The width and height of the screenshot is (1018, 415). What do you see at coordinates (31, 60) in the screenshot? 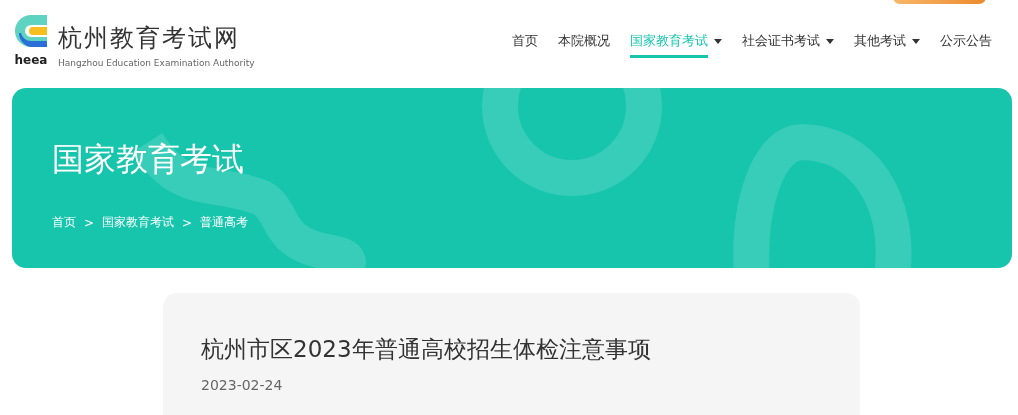
I see `logo-mark-text: heea` at bounding box center [31, 60].